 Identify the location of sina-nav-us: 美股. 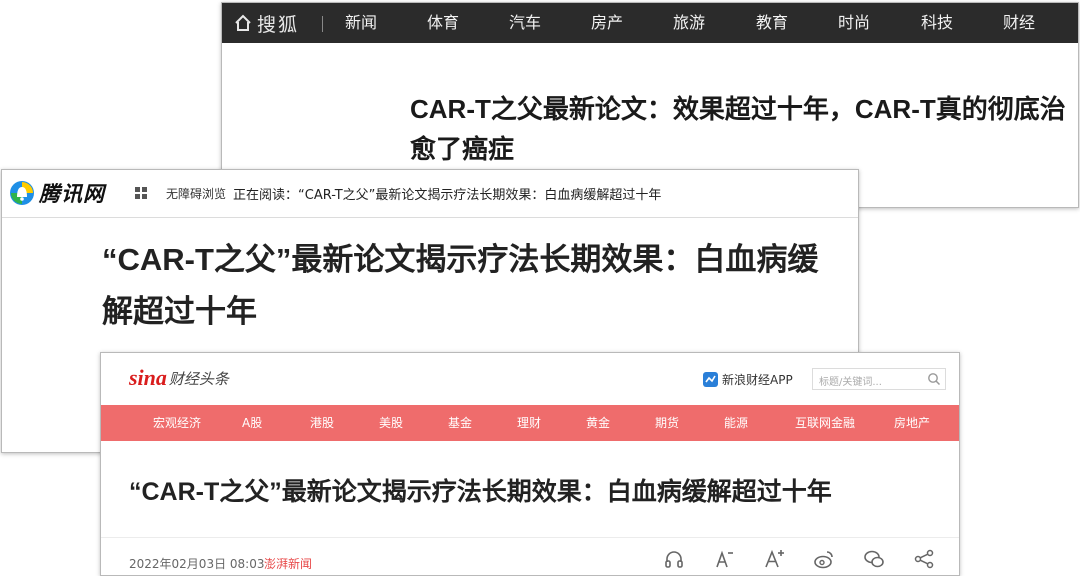
(391, 423).